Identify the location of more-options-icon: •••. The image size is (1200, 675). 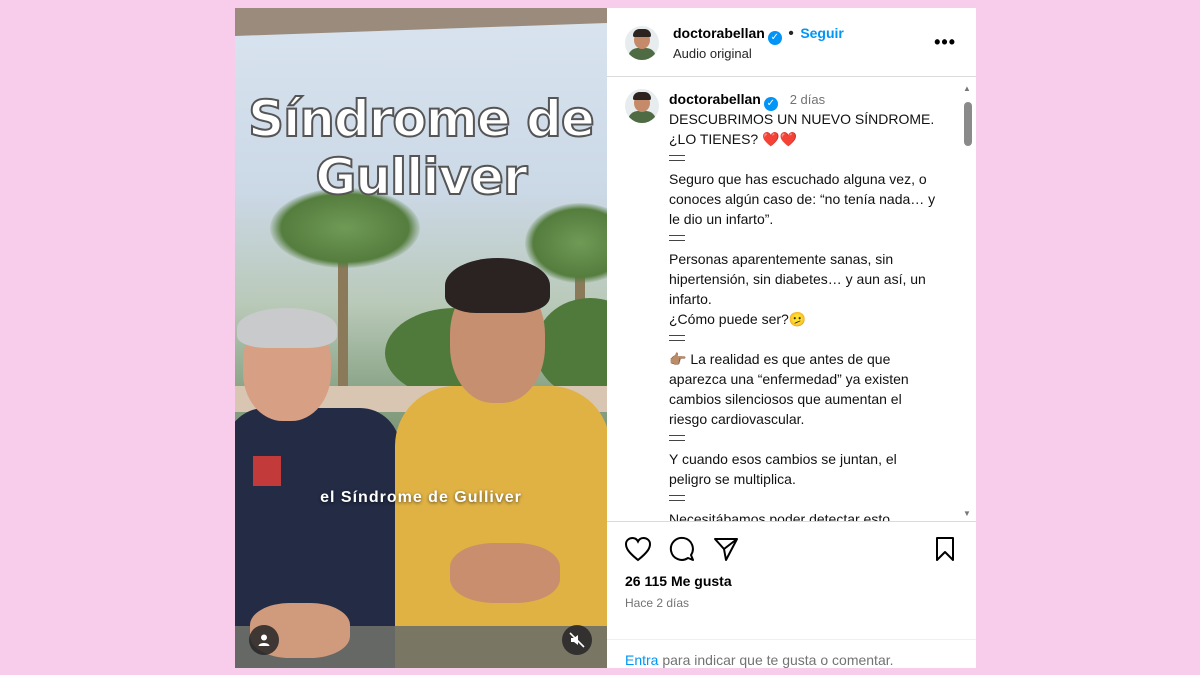
(945, 42).